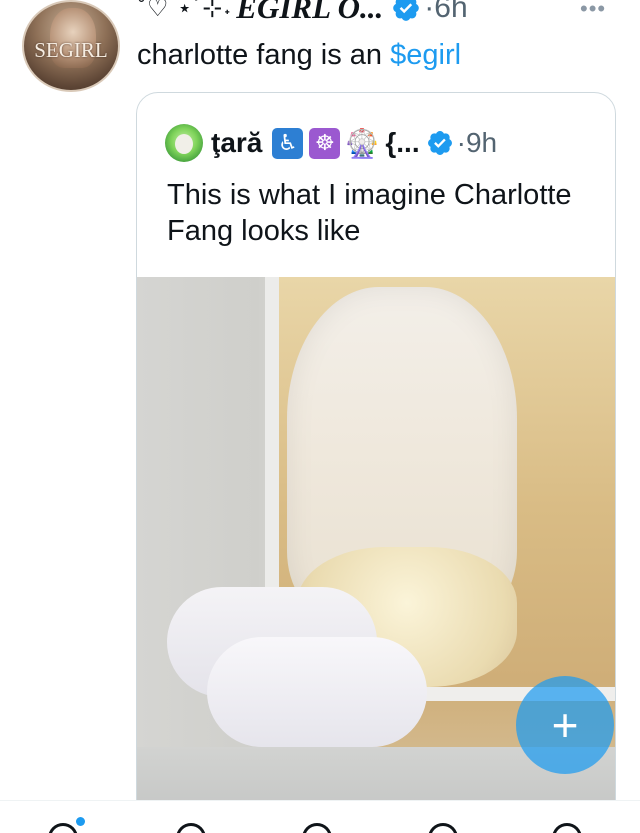  I want to click on tweet-text-body: charlotte fang is an, so click(264, 55).